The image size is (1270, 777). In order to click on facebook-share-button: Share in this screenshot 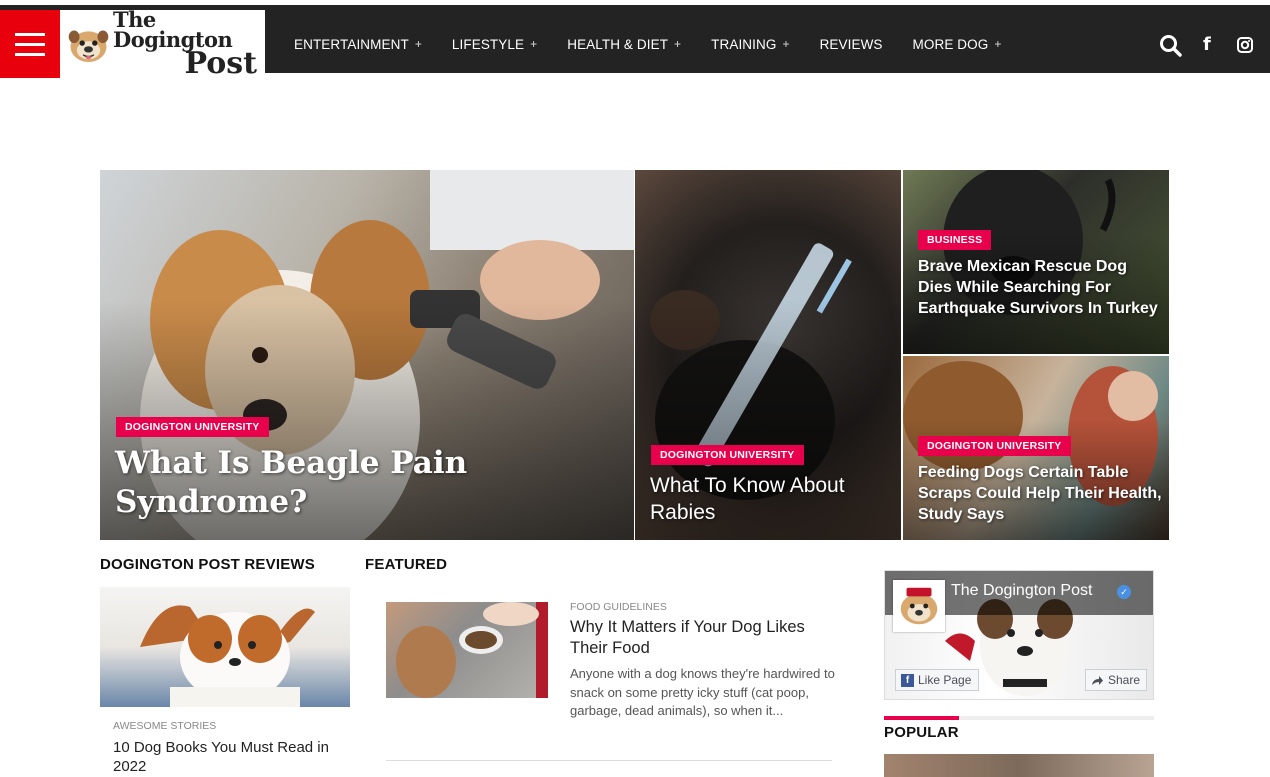, I will do `click(1116, 680)`.